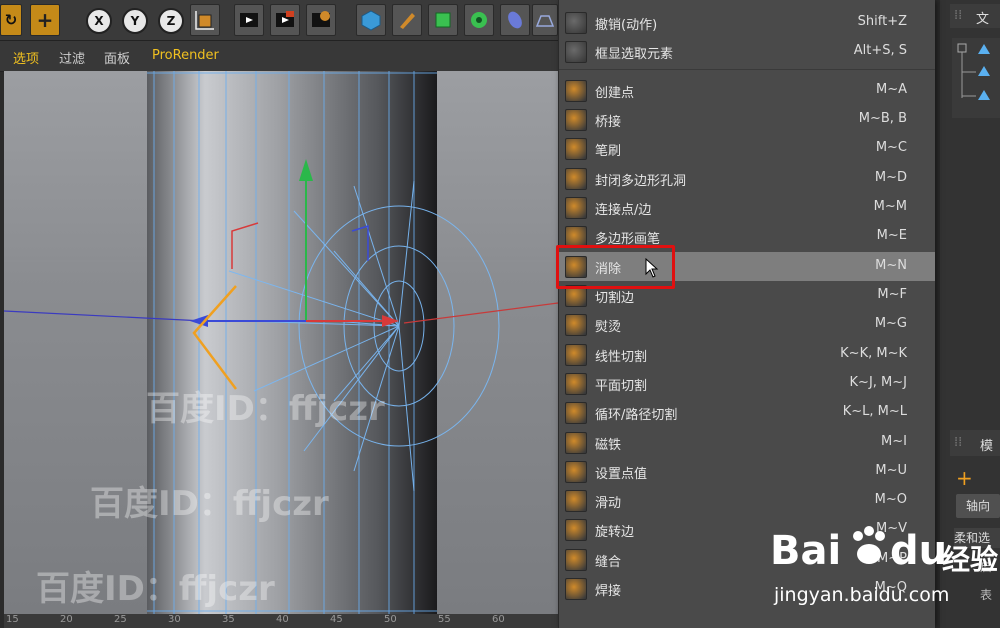  What do you see at coordinates (576, 208) in the screenshot?
I see `connect-icon` at bounding box center [576, 208].